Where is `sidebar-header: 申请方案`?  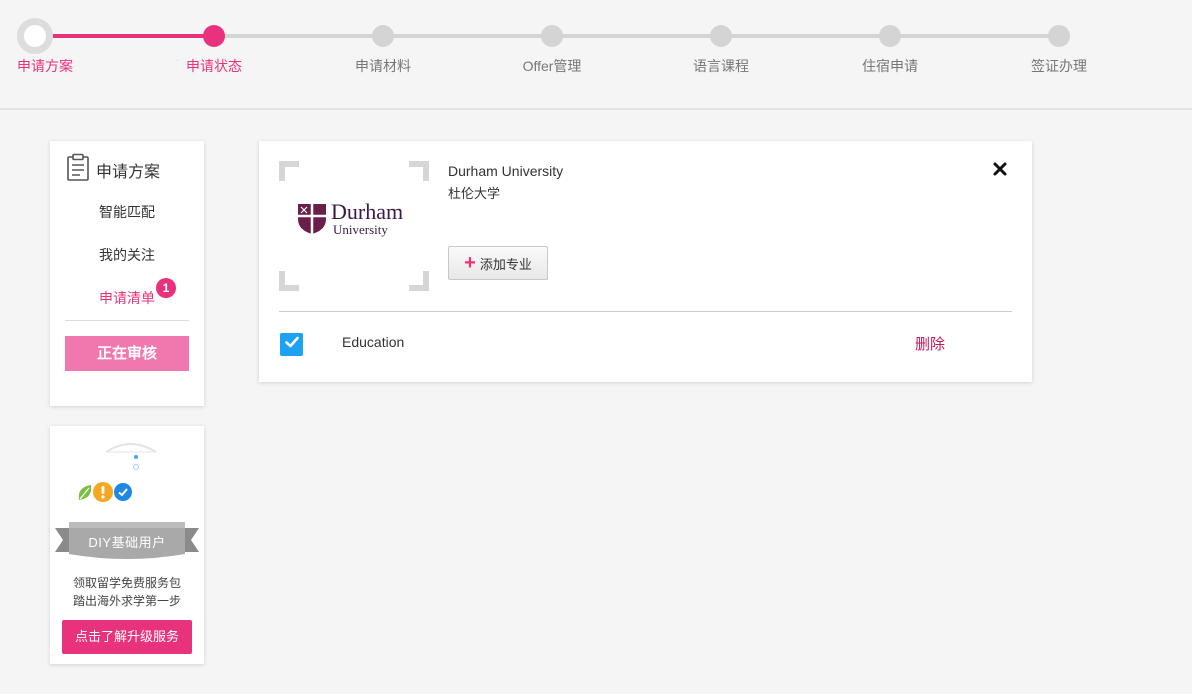
sidebar-header: 申请方案 is located at coordinates (113, 169).